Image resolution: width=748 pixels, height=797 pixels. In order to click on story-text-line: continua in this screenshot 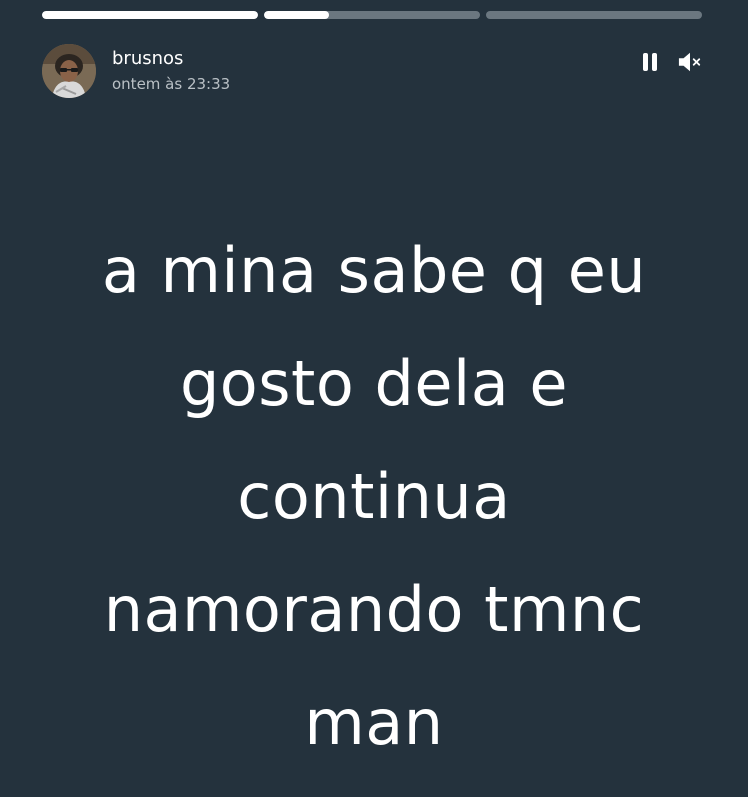, I will do `click(374, 496)`.